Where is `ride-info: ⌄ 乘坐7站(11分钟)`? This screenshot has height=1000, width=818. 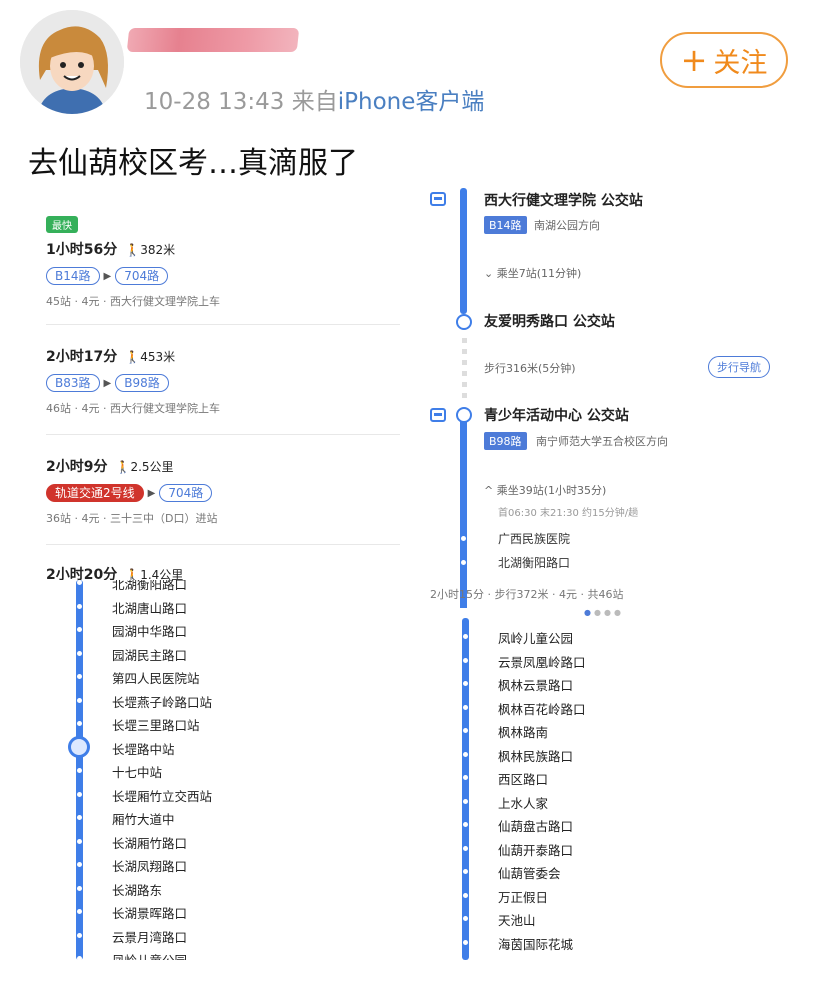
ride-info: ⌄ 乘坐7站(11分钟) is located at coordinates (532, 273).